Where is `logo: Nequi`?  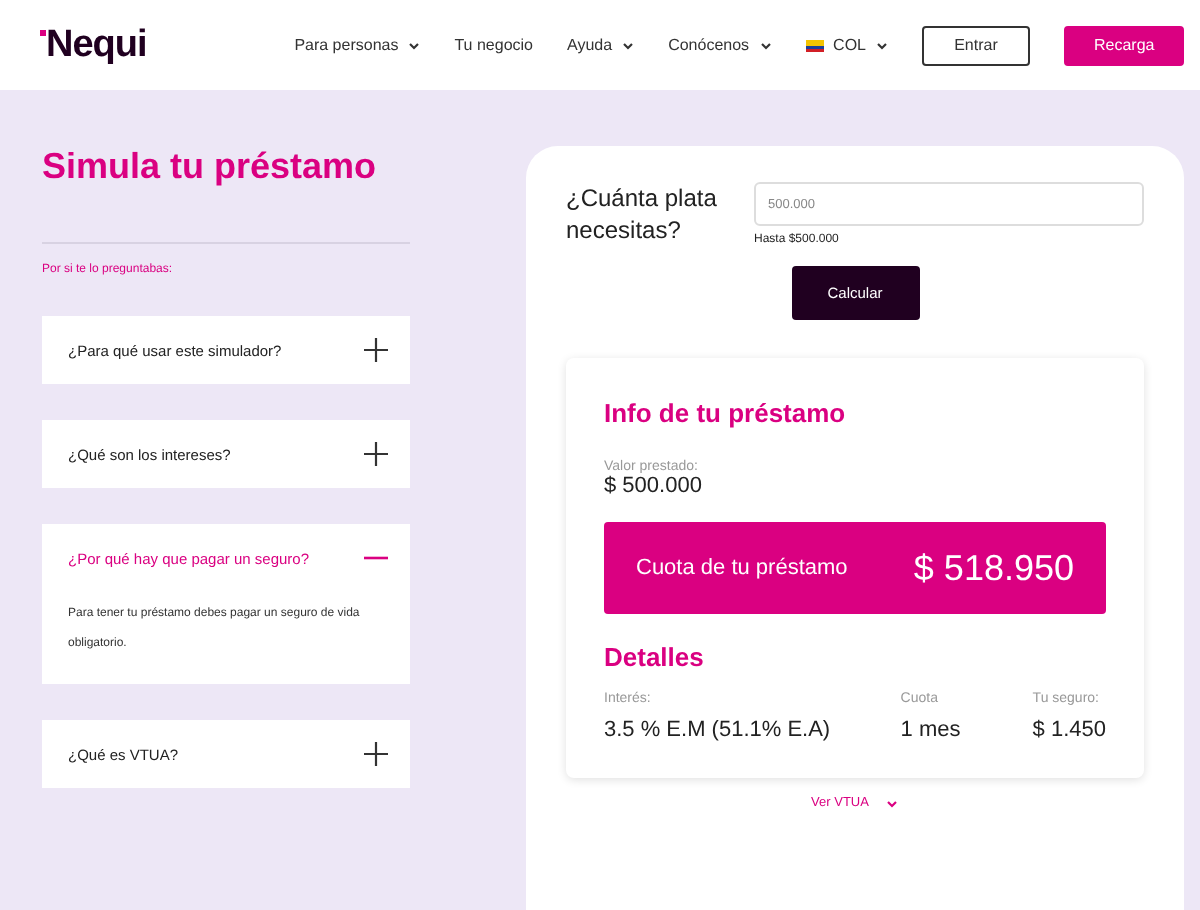 logo: Nequi is located at coordinates (93, 45).